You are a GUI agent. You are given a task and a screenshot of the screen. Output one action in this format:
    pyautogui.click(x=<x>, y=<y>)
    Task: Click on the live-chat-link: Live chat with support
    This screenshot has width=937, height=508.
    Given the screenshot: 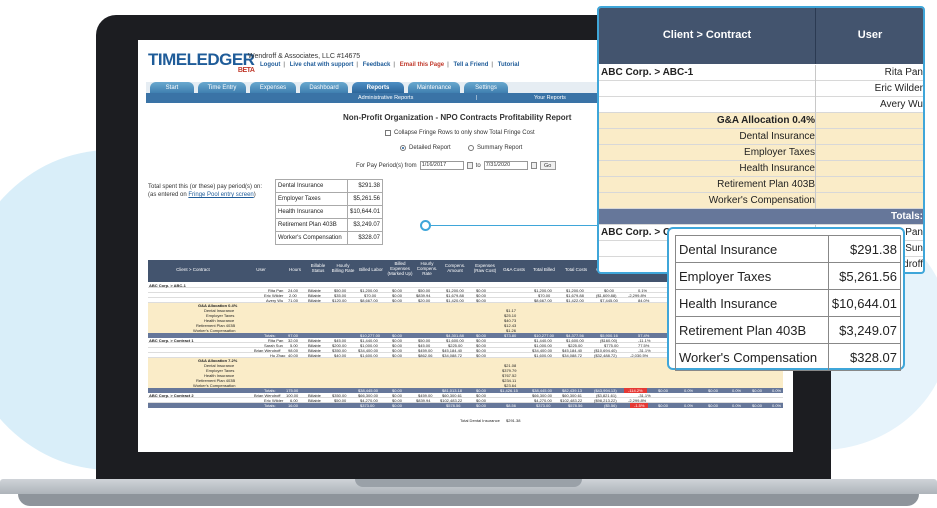 What is the action you would take?
    pyautogui.click(x=322, y=65)
    